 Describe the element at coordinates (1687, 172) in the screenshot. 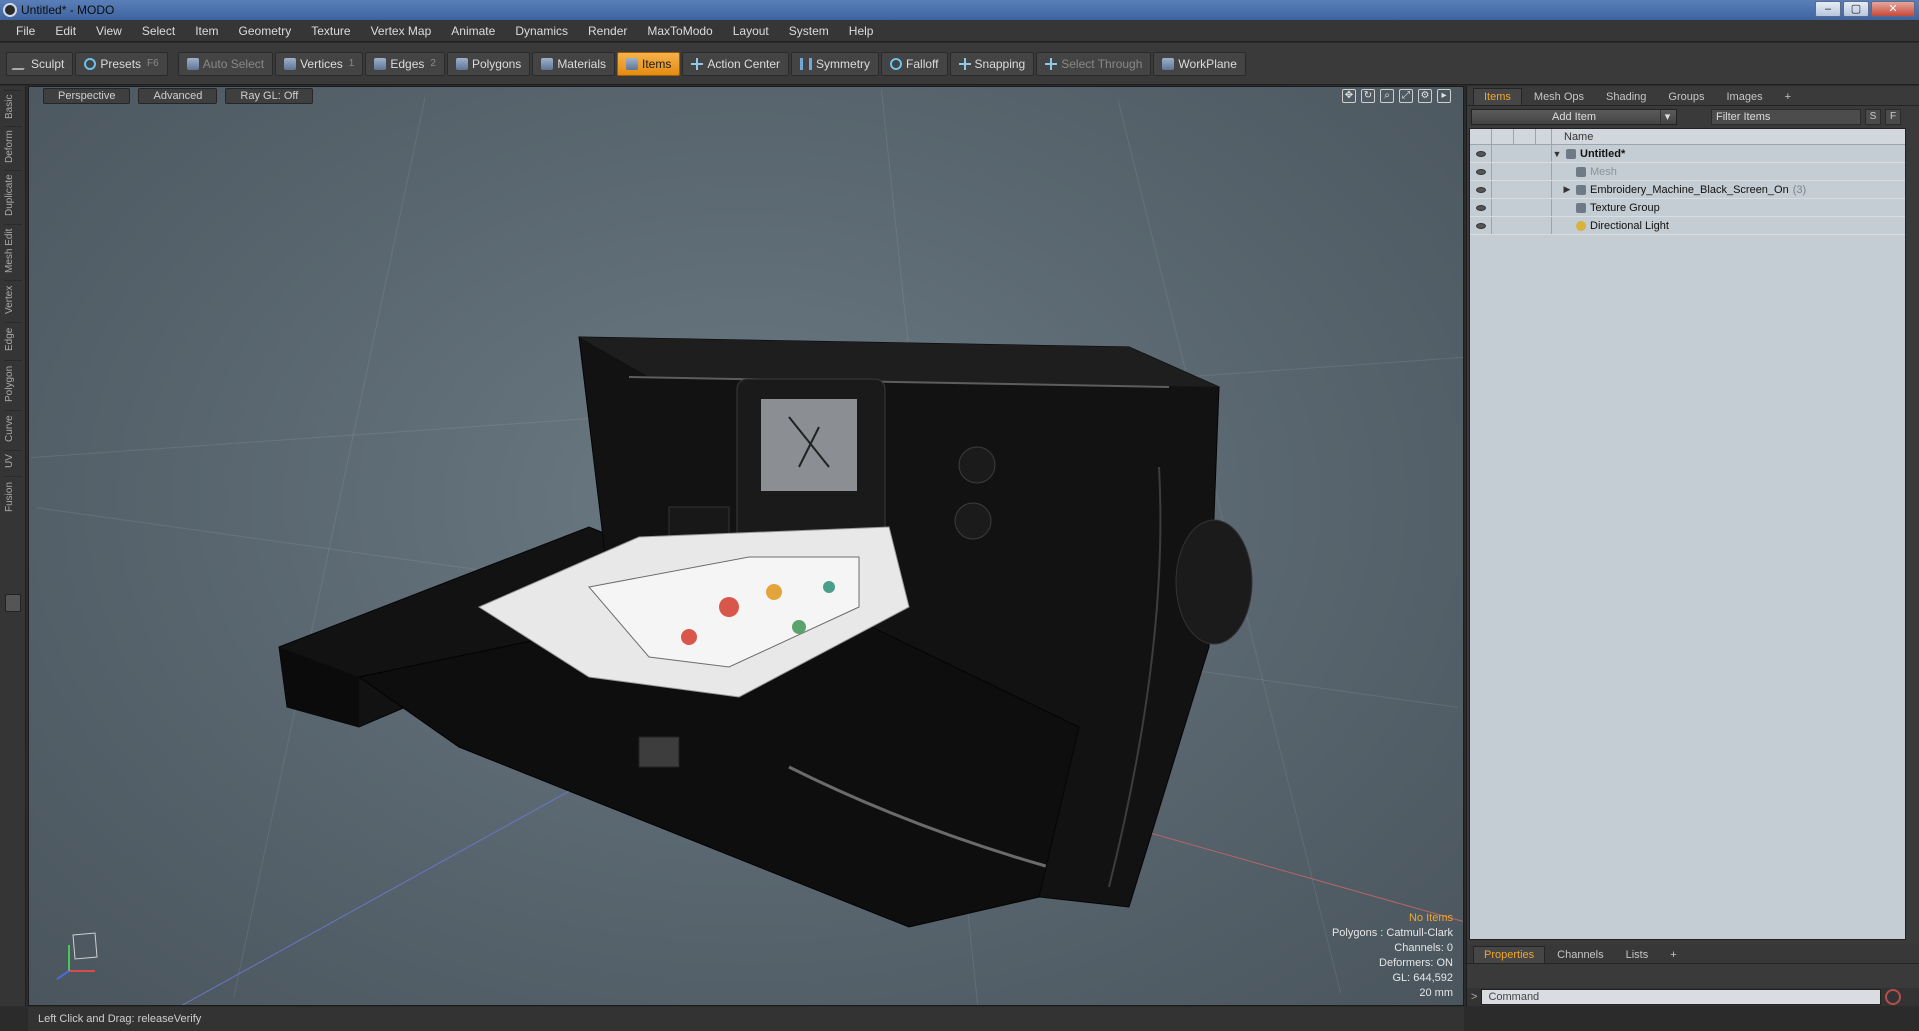

I see `list-item: Mesh` at that location.